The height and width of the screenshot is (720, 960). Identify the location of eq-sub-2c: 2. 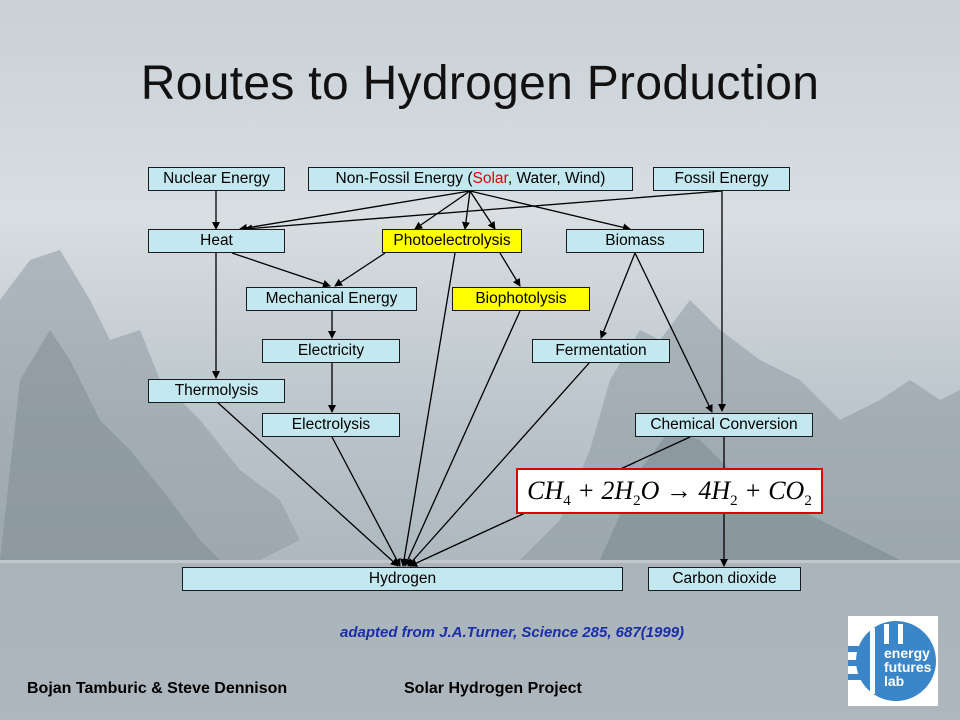
(808, 501).